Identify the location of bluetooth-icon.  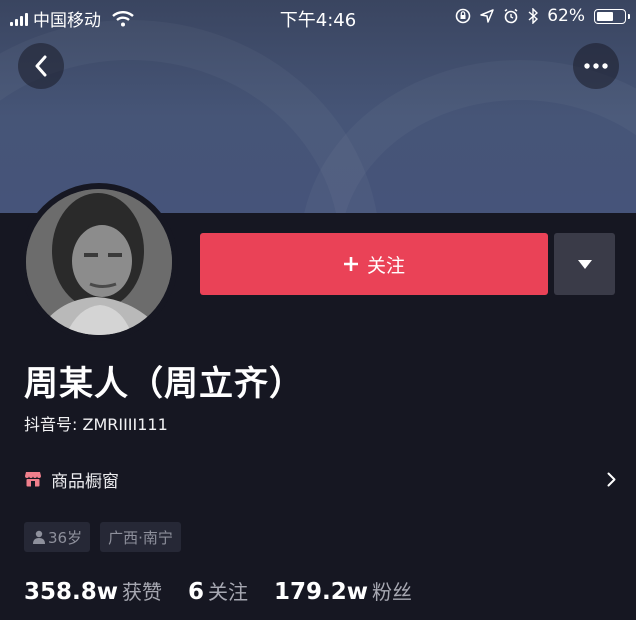
(533, 16).